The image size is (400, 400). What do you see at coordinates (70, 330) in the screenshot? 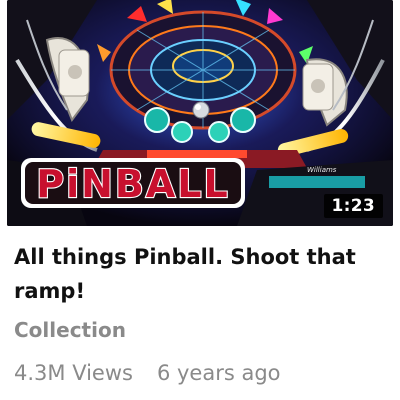
I see `channel-name: Collection` at bounding box center [70, 330].